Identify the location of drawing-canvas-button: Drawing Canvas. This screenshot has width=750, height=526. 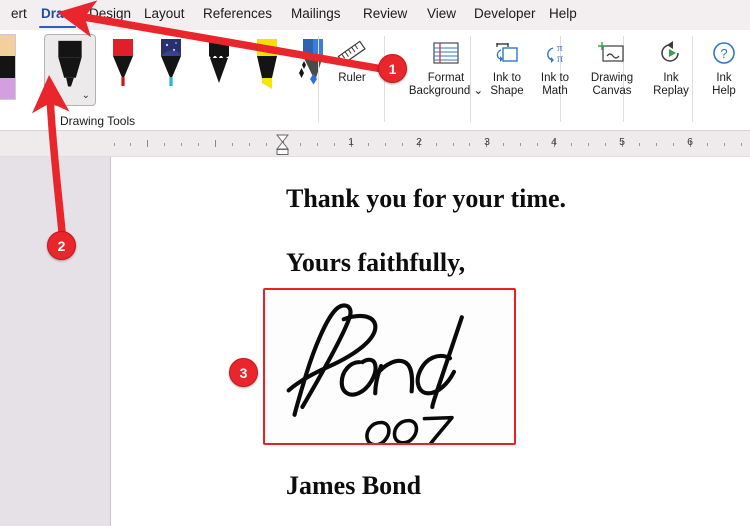
(612, 66).